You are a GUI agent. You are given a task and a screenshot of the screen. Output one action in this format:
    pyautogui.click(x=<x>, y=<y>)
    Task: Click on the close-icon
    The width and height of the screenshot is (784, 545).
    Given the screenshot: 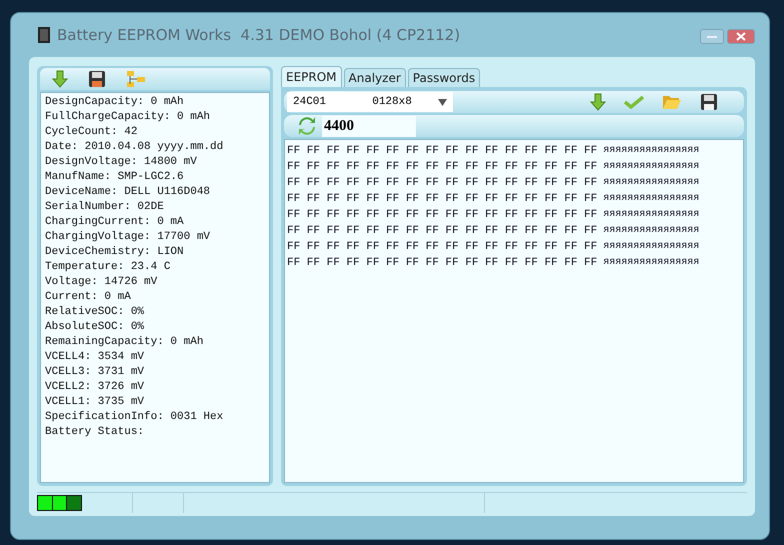 What is the action you would take?
    pyautogui.click(x=741, y=36)
    